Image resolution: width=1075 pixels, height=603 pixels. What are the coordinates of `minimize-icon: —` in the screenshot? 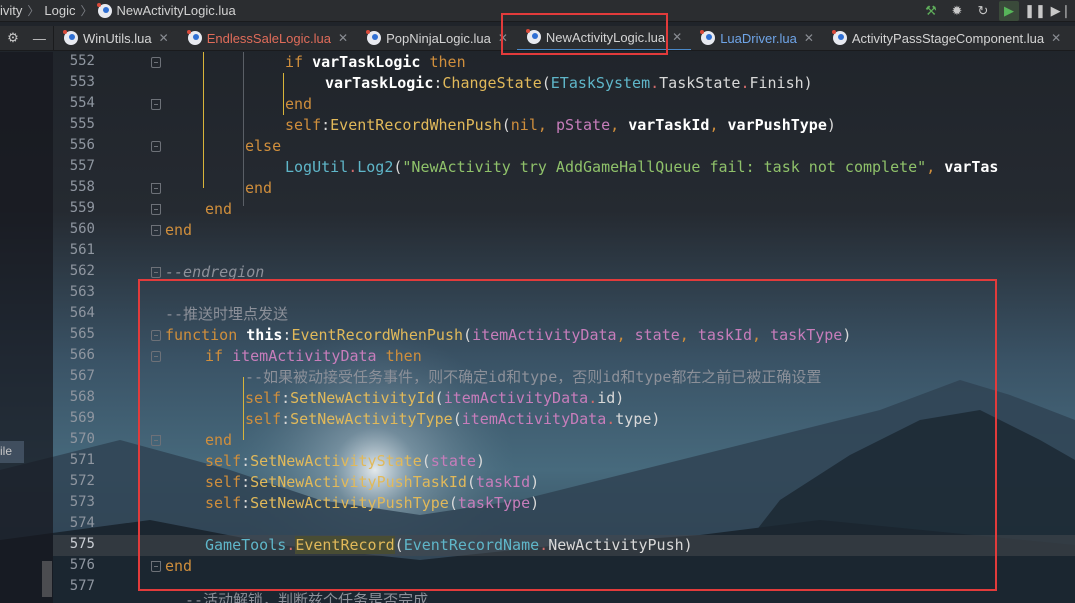 It's located at (39, 38).